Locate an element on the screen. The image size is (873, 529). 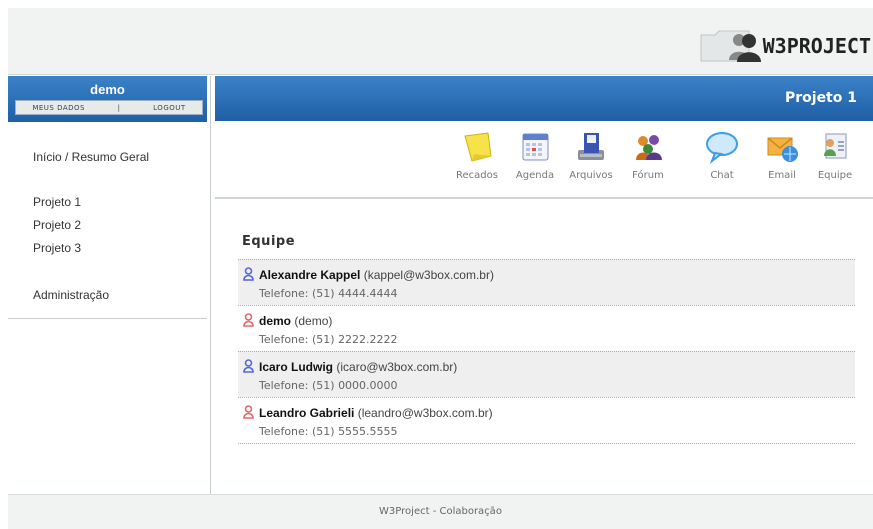
top-header: W3PROJECT is located at coordinates (440, 41).